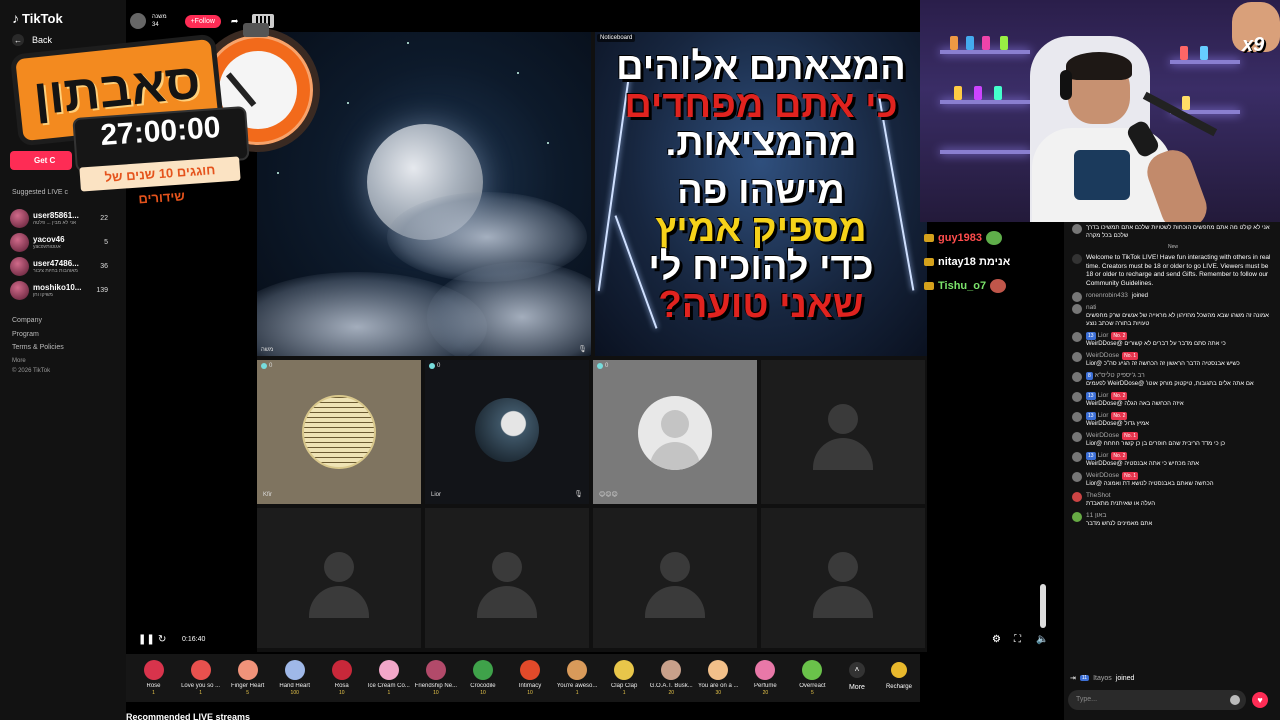  I want to click on joined-label: joined, so click(1125, 678).